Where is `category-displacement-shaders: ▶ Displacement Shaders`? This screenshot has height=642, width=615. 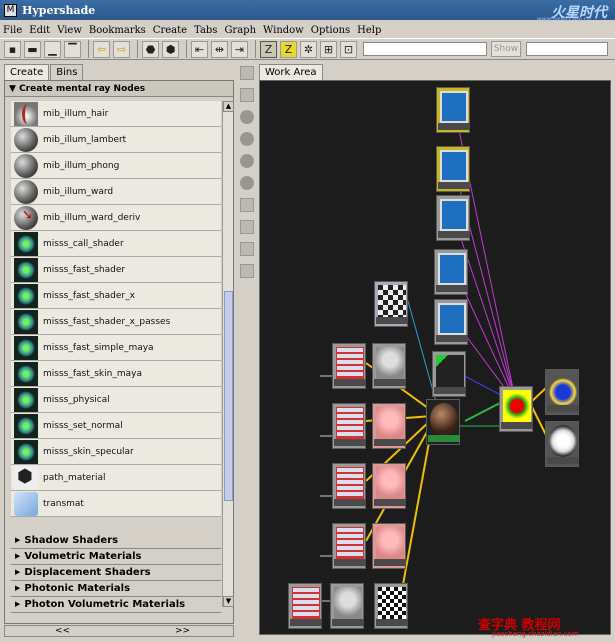
category-displacement-shaders: ▶ Displacement Shaders is located at coordinates (116, 573).